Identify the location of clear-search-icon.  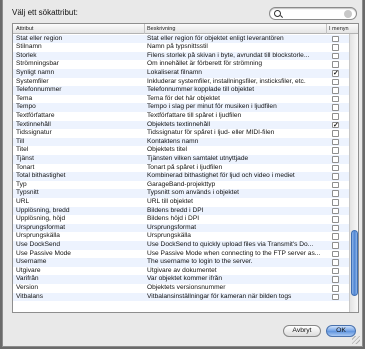
(348, 14).